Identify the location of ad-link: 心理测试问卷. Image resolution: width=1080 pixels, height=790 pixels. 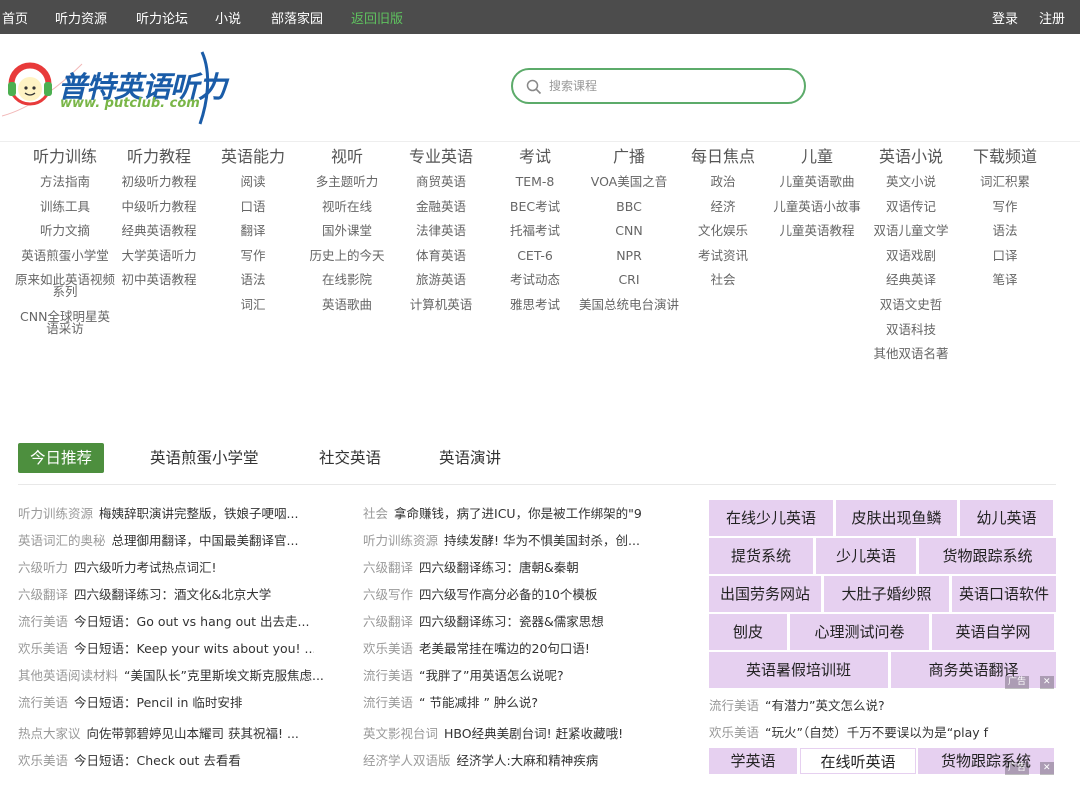
(859, 632).